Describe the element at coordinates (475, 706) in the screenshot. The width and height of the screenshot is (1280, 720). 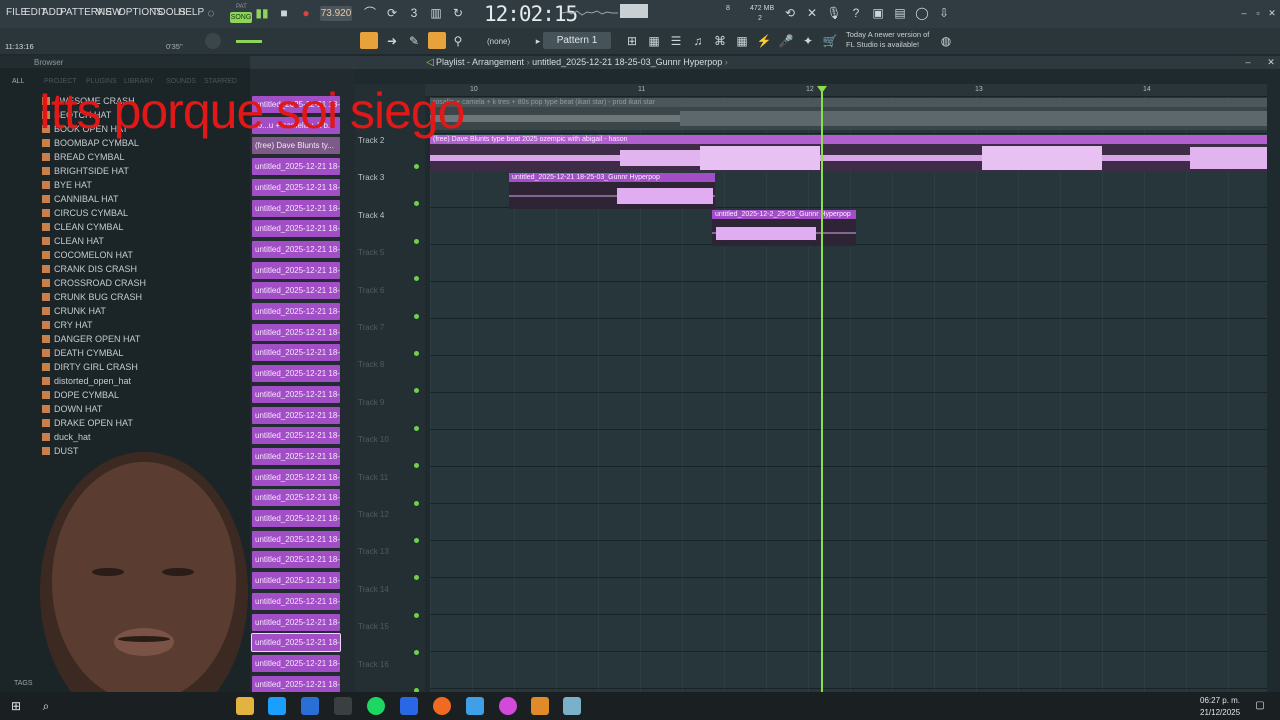
I see `ccleaner-icon` at that location.